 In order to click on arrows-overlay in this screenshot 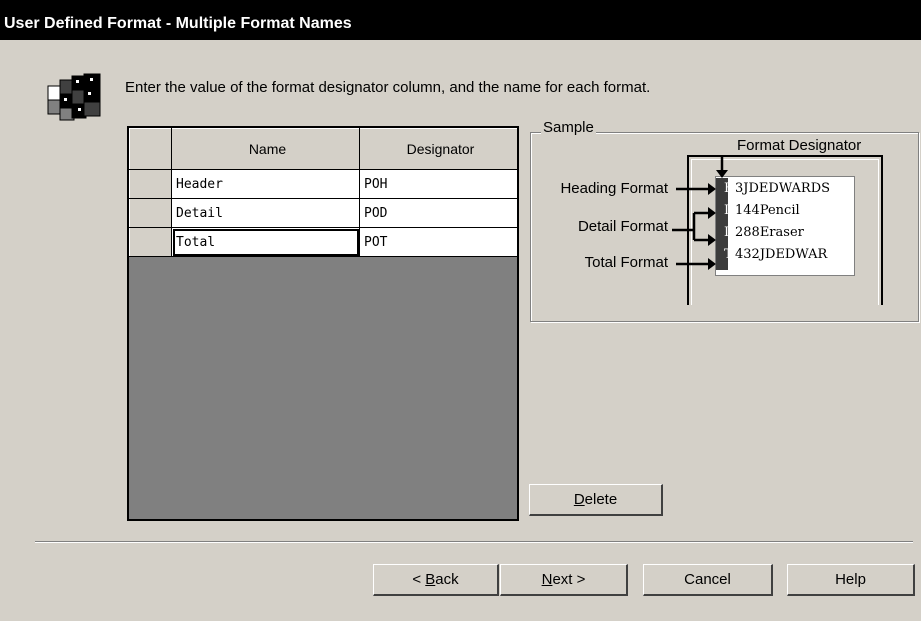, I will do `click(700, 213)`.